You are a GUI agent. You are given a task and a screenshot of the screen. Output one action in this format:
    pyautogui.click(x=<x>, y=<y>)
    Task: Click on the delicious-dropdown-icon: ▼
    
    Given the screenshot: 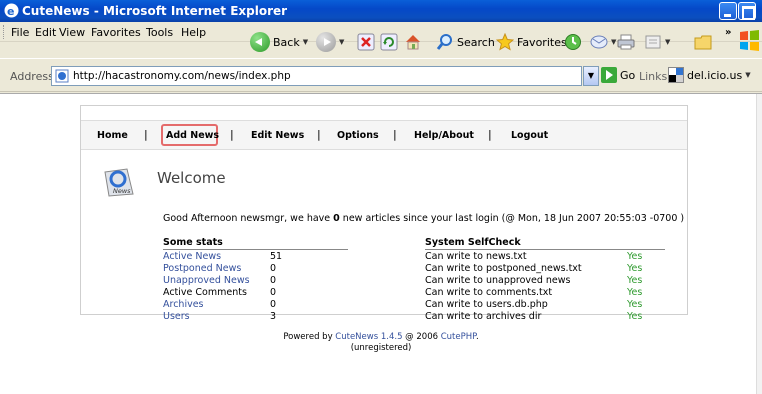 What is the action you would take?
    pyautogui.click(x=747, y=75)
    